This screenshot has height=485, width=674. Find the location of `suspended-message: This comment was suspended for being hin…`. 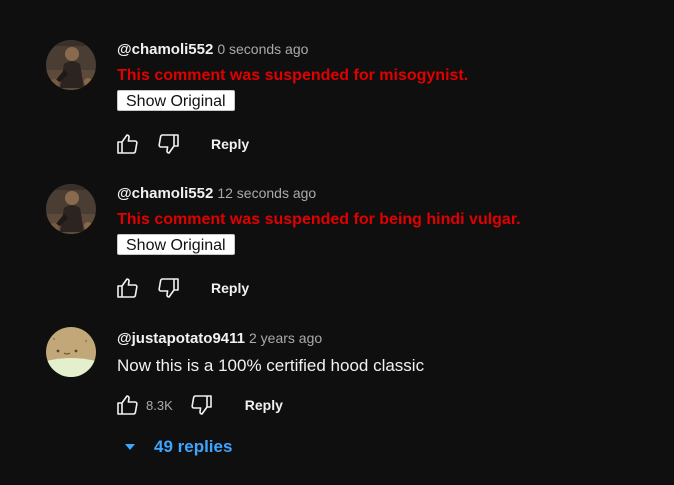

suspended-message: This comment was suspended for being hin… is located at coordinates (319, 219).